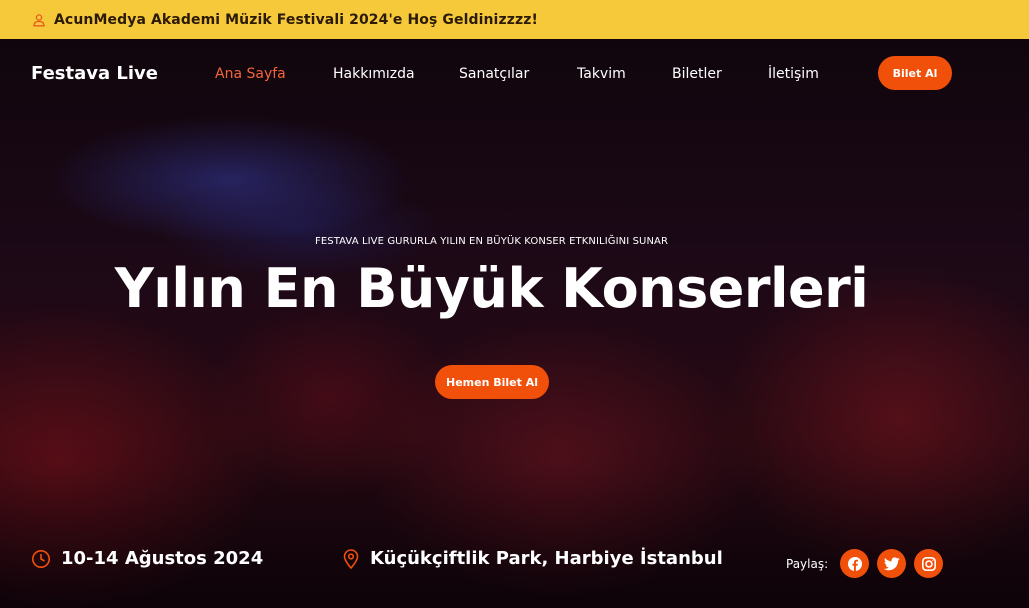 Image resolution: width=1029 pixels, height=608 pixels. Describe the element at coordinates (601, 74) in the screenshot. I see `nav-link-takvim: Takvim` at that location.